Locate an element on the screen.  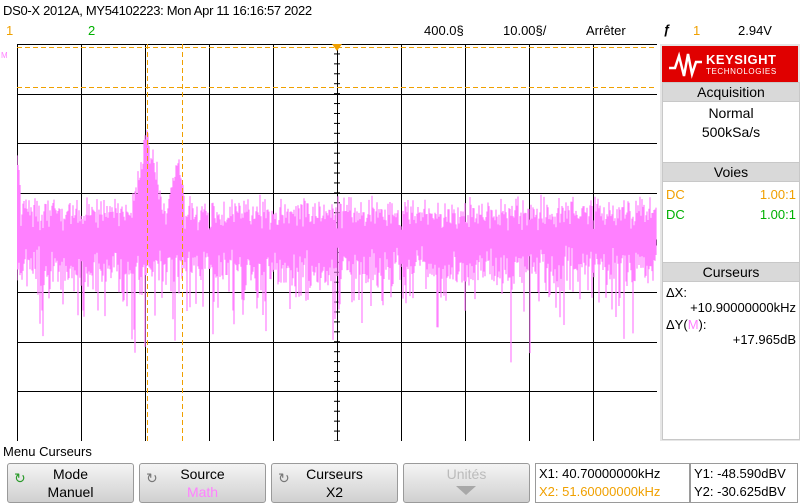
acquisition-mode: Normal is located at coordinates (731, 113).